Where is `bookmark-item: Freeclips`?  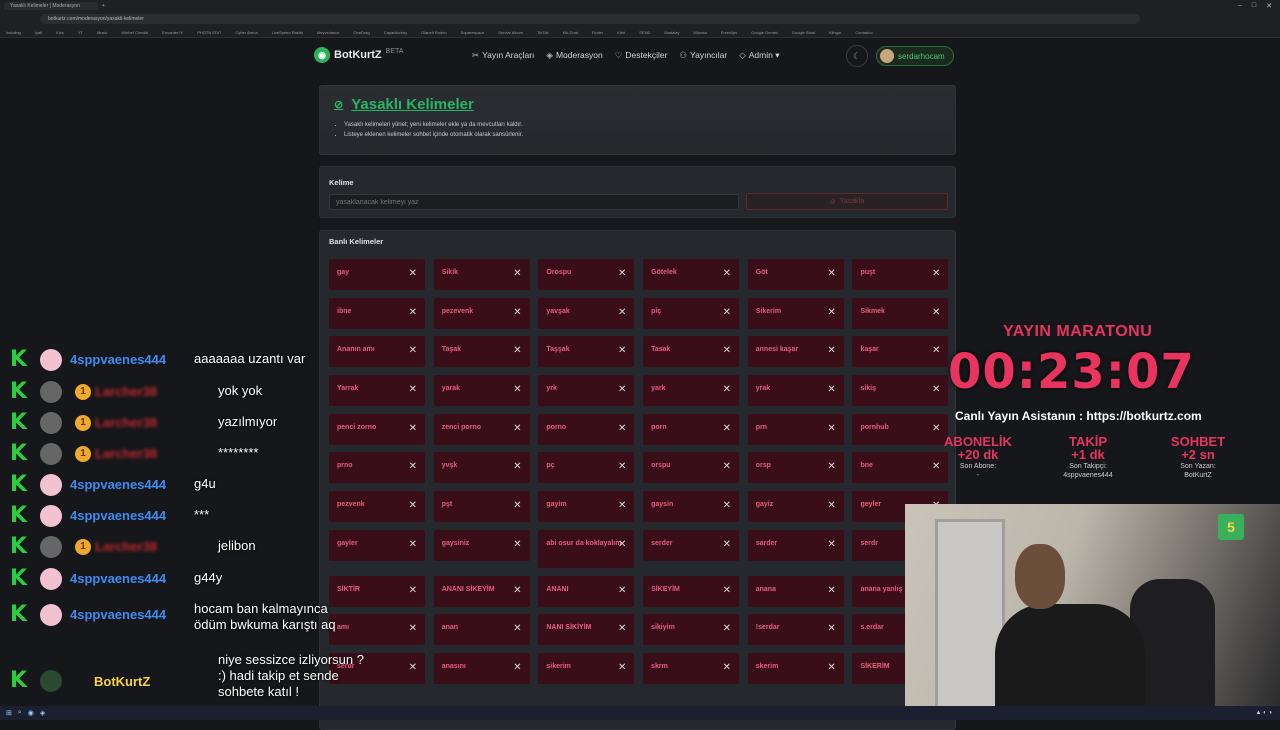
bookmark-item: Freeclips is located at coordinates (729, 32).